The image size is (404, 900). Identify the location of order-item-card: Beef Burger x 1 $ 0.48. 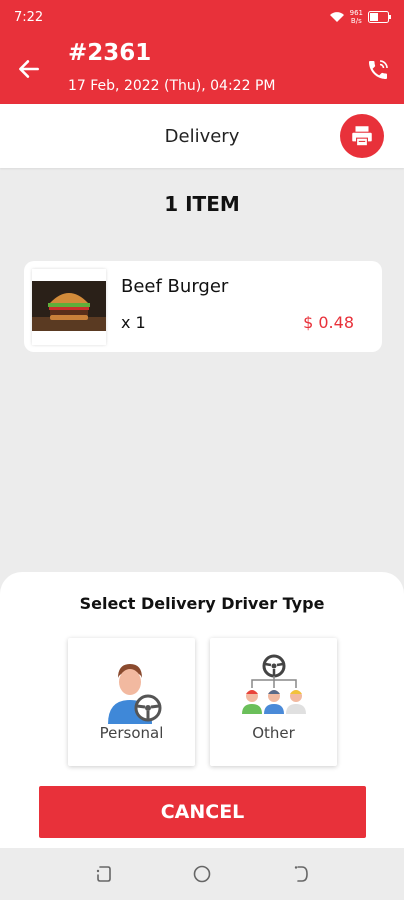
(203, 306).